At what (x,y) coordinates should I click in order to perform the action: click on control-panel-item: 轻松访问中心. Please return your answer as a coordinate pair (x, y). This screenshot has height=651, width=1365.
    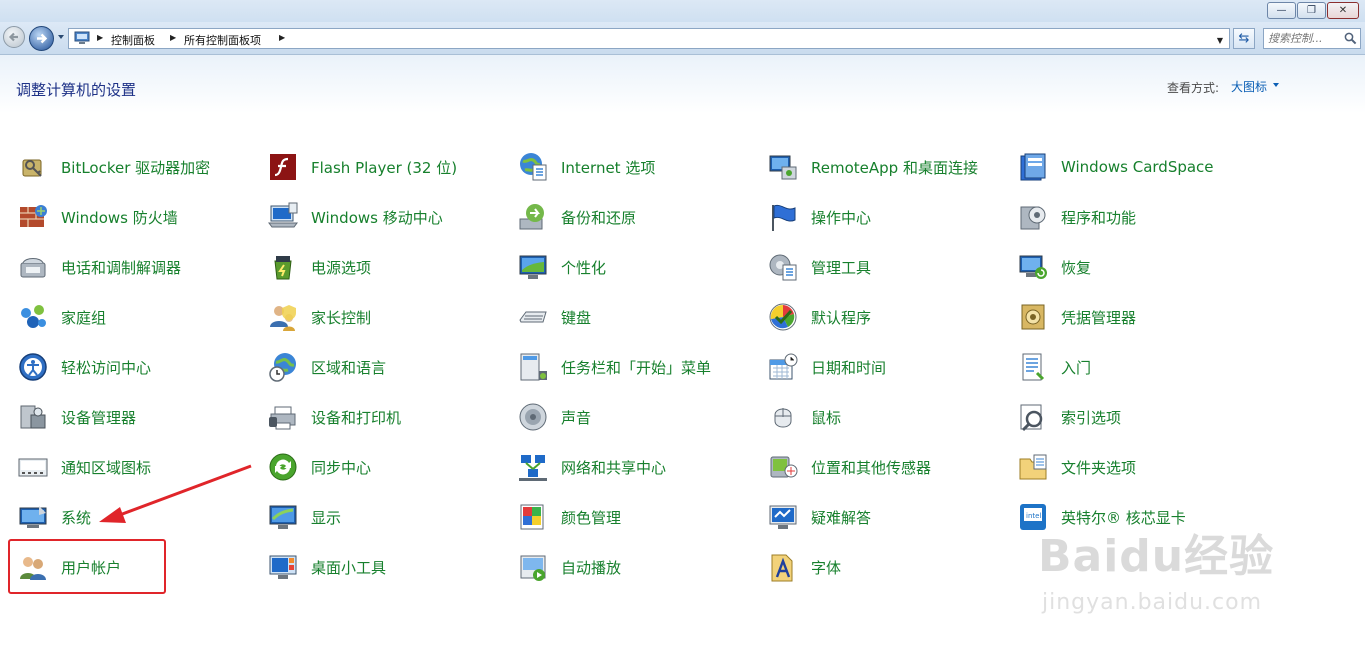
    Looking at the image, I should click on (120, 367).